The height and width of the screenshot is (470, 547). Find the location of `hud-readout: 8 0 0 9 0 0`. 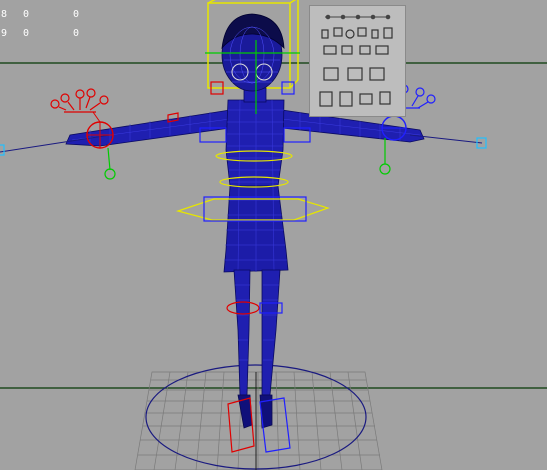

hud-readout: 8 0 0 9 0 0 is located at coordinates (45, 25).